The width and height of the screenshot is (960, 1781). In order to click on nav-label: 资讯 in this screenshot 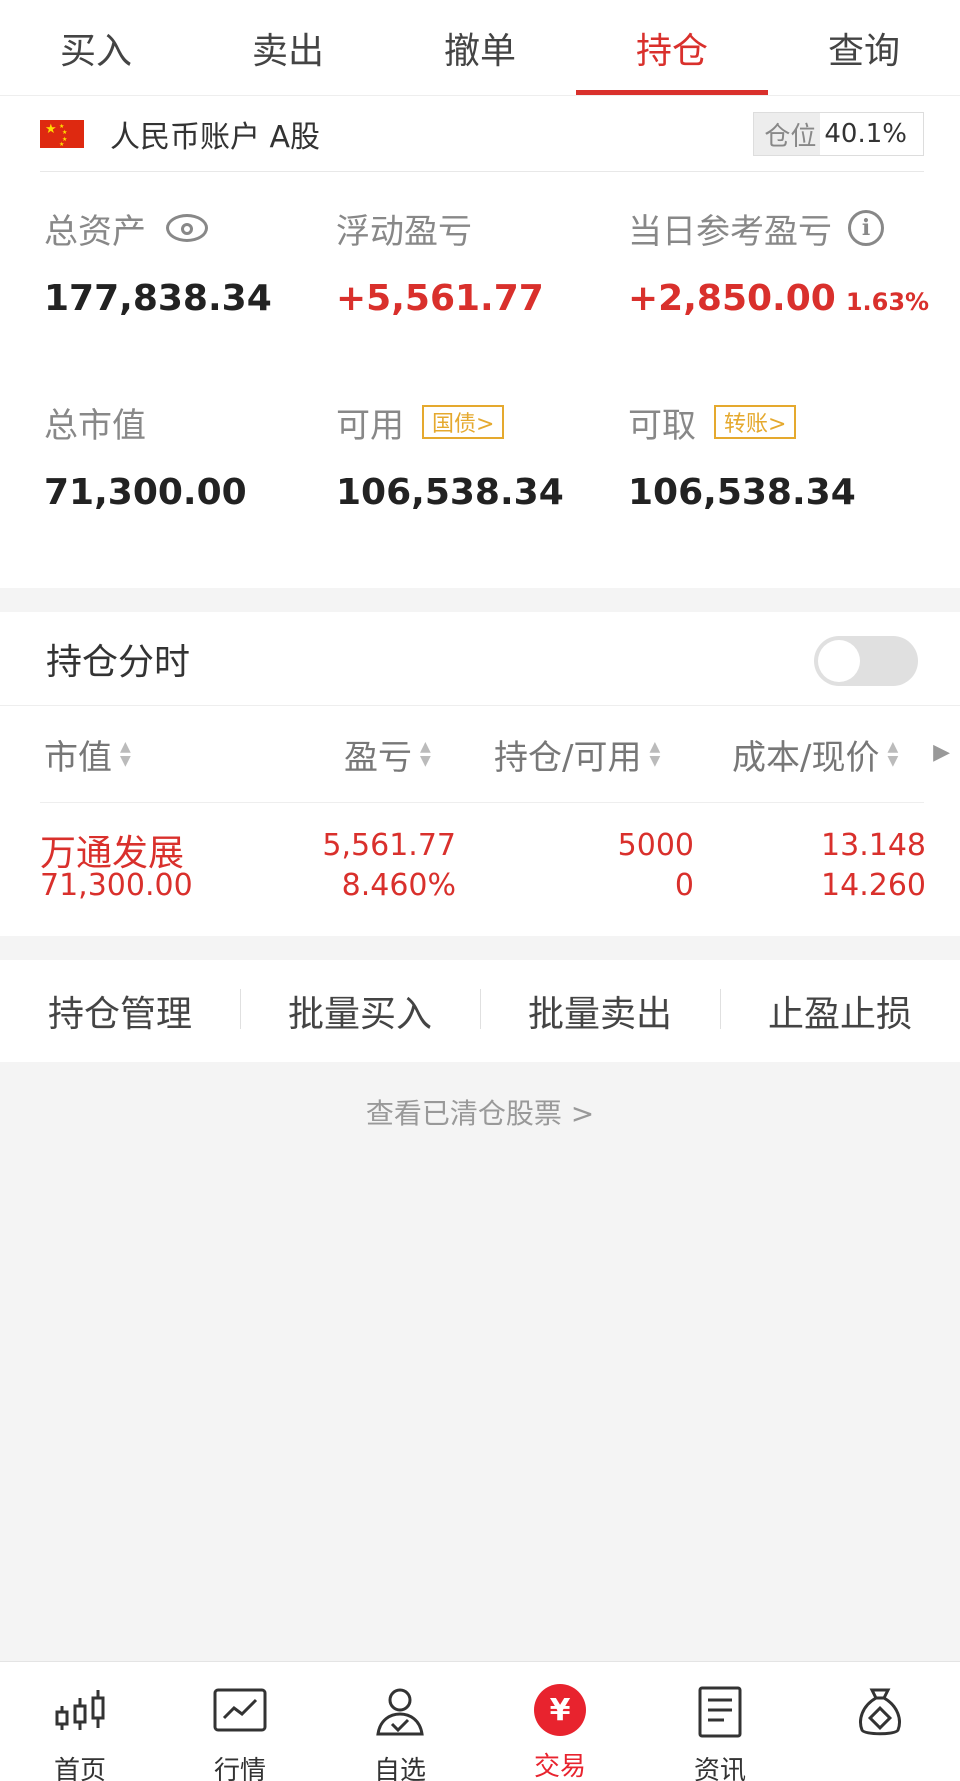, I will do `click(719, 1768)`.